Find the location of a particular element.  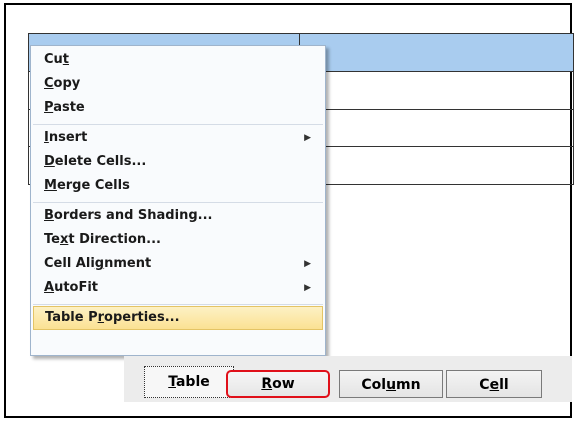

menu-item-label: nsert is located at coordinates (68, 137).